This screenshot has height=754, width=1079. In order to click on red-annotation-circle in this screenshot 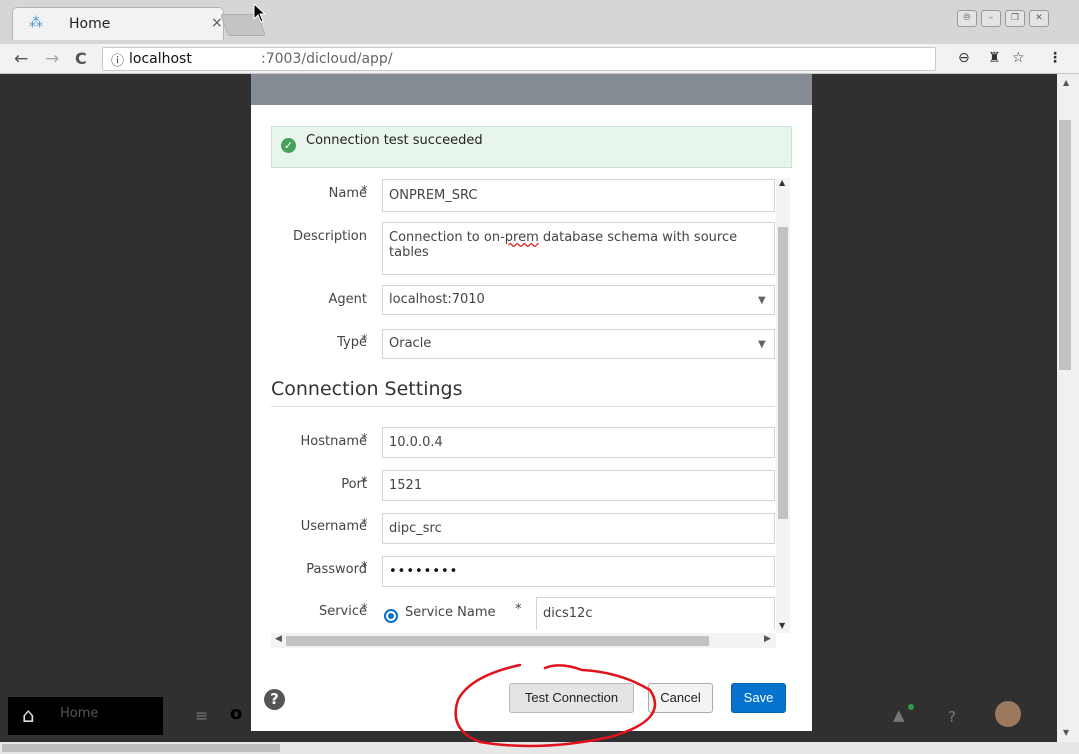, I will do `click(555, 705)`.